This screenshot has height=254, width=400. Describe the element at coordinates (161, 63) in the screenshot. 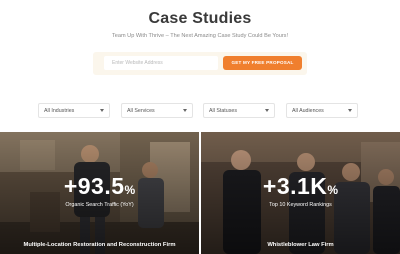

I see `website-address-input` at that location.